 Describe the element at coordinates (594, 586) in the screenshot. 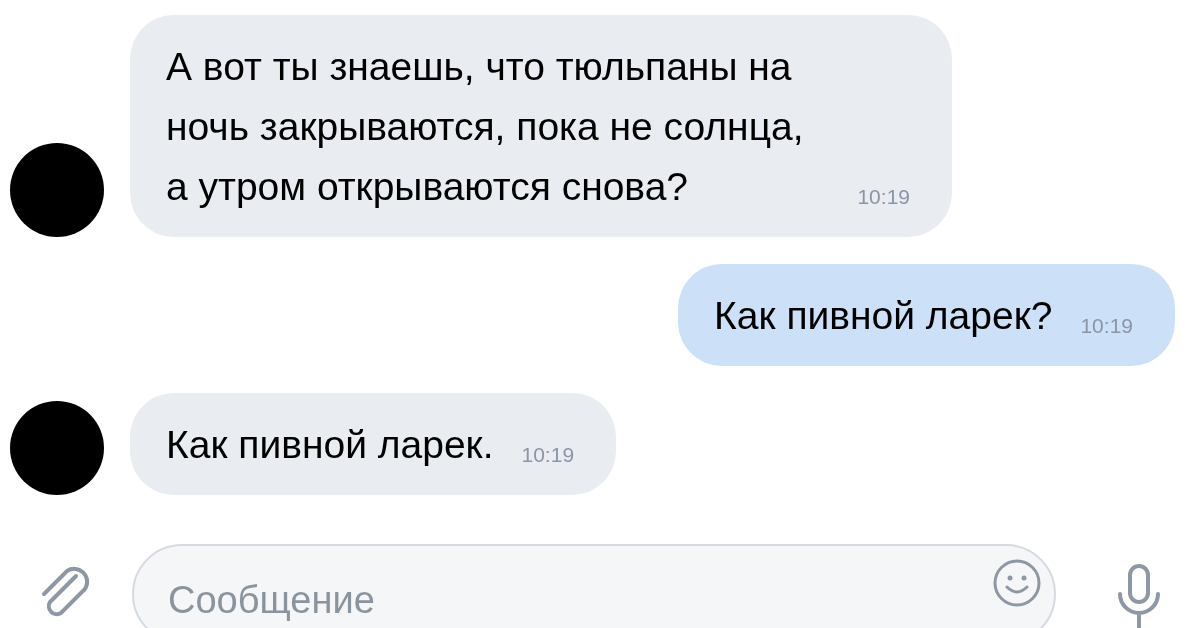

I see `message-field: Сообщение` at that location.